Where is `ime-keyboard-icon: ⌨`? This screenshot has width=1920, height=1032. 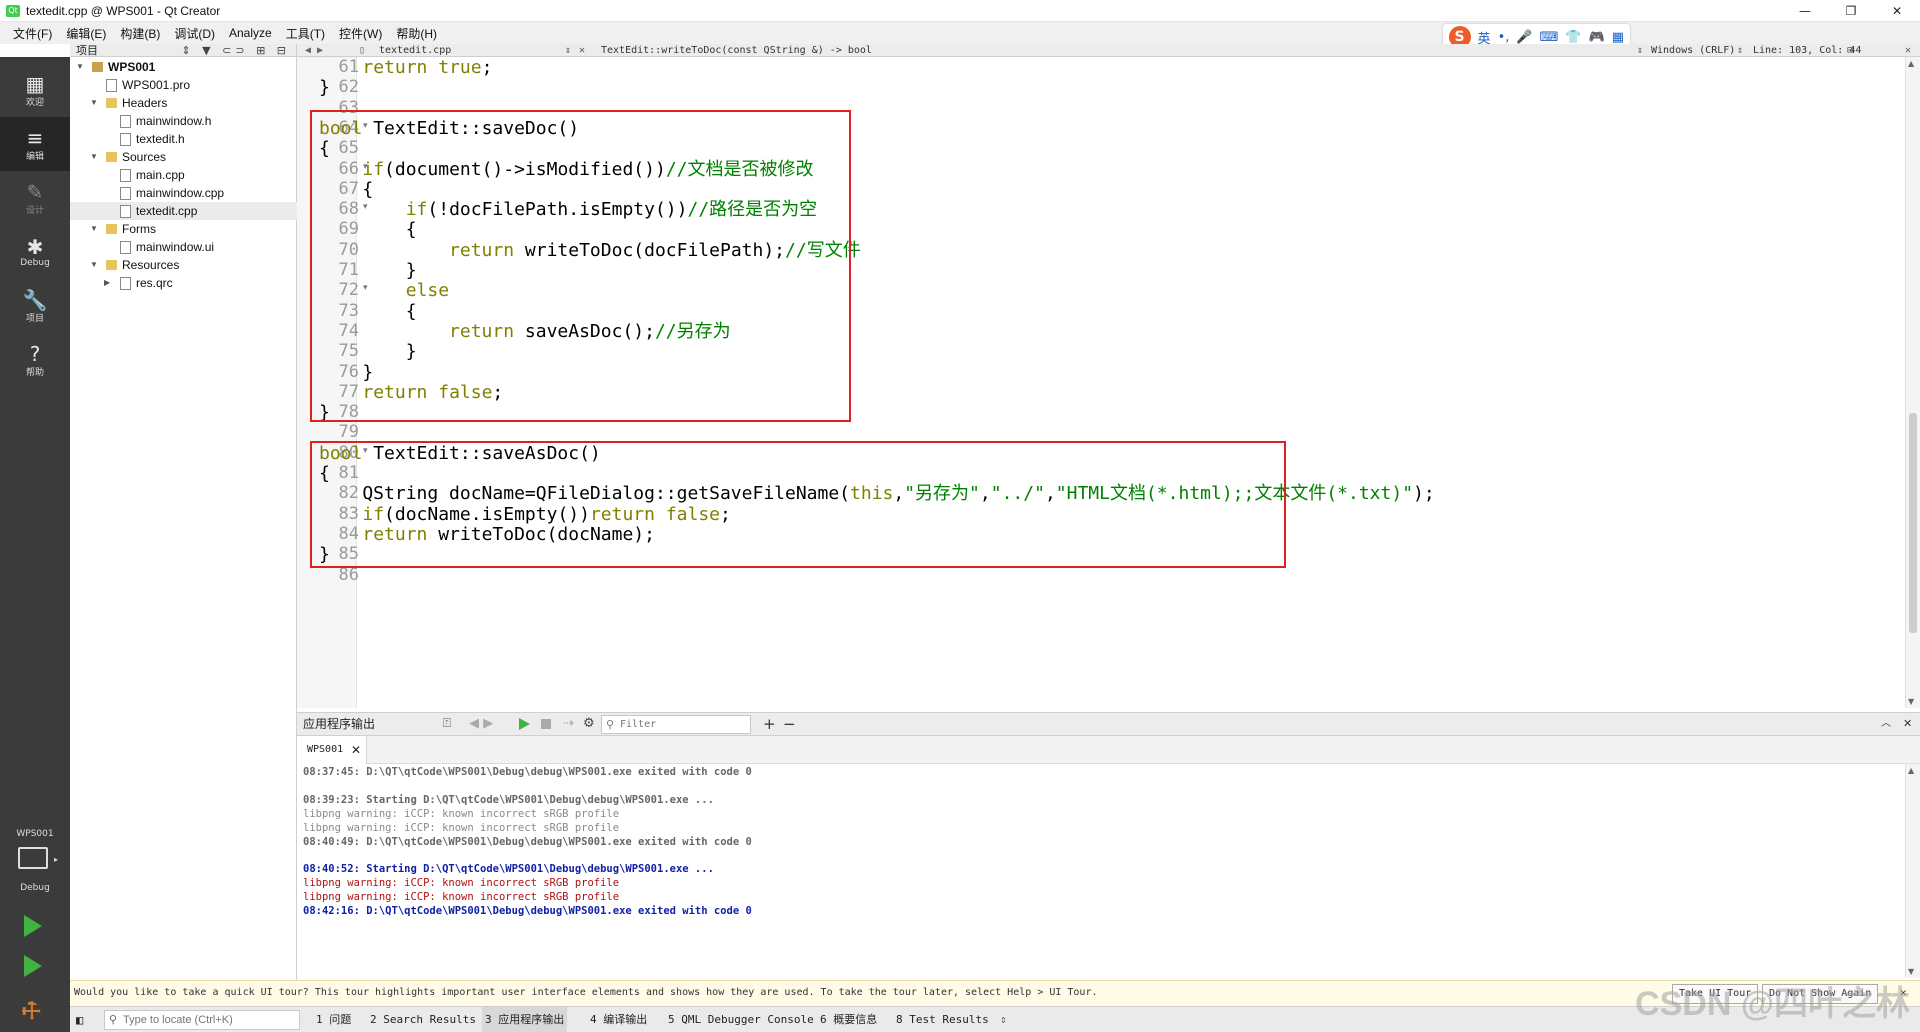
ime-keyboard-icon: ⌨ is located at coordinates (1549, 37).